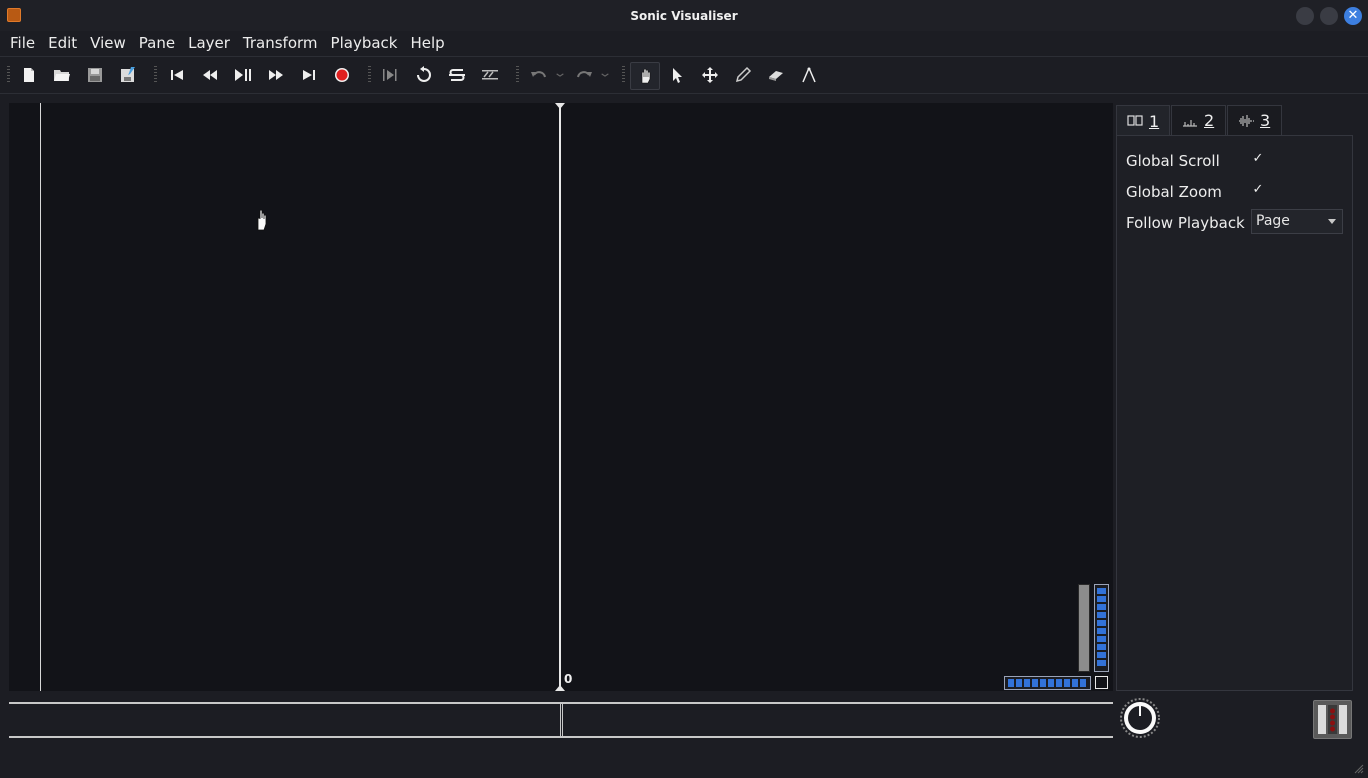 This screenshot has height=778, width=1368. I want to click on move-icon, so click(710, 75).